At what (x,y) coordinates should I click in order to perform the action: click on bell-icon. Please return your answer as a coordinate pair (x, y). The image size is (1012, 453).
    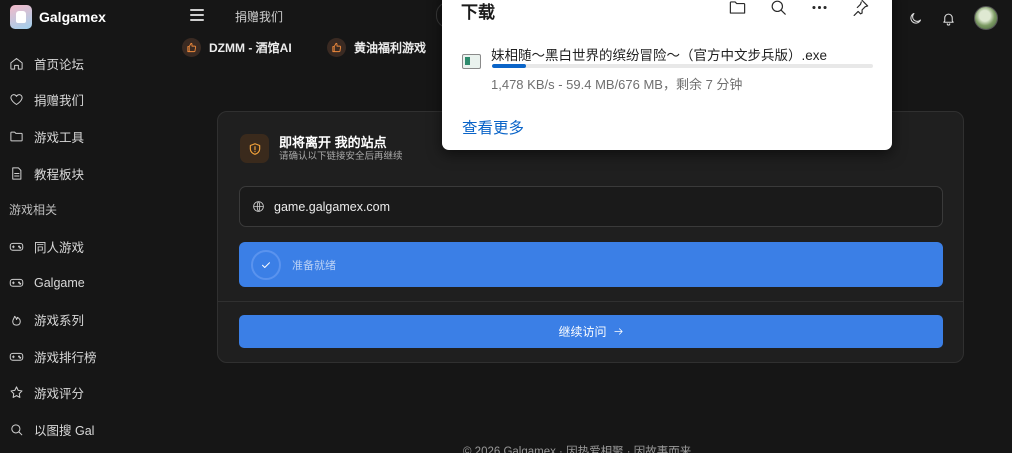
    Looking at the image, I should click on (948, 18).